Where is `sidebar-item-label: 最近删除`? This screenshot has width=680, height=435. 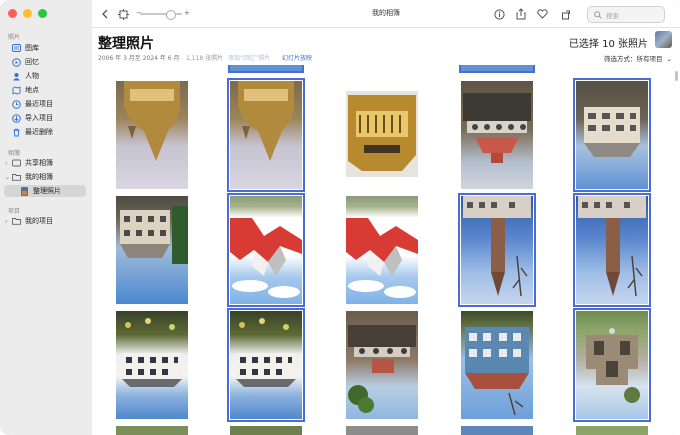 sidebar-item-label: 最近删除 is located at coordinates (39, 132).